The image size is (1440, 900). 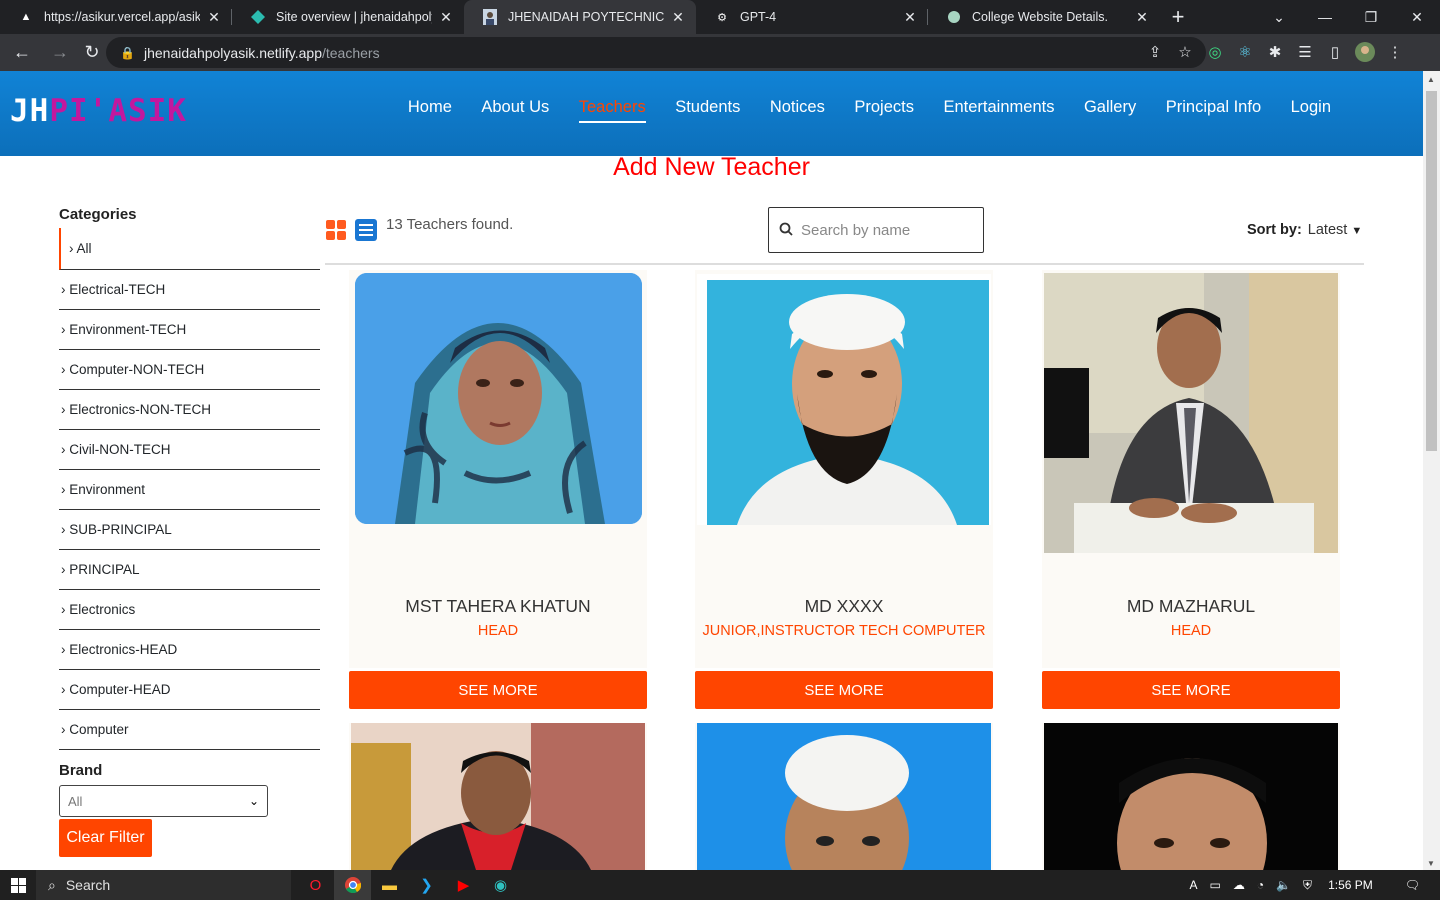 I want to click on openai-icon: ⚙, so click(x=722, y=17).